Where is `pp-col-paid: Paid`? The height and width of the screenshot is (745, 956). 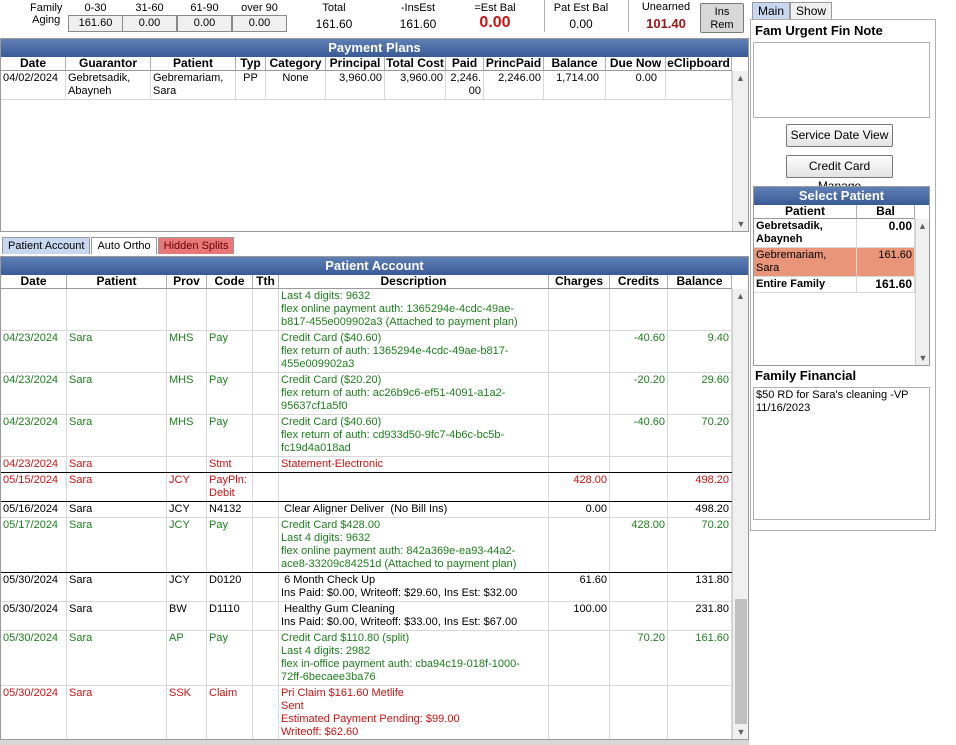 pp-col-paid: Paid is located at coordinates (465, 63).